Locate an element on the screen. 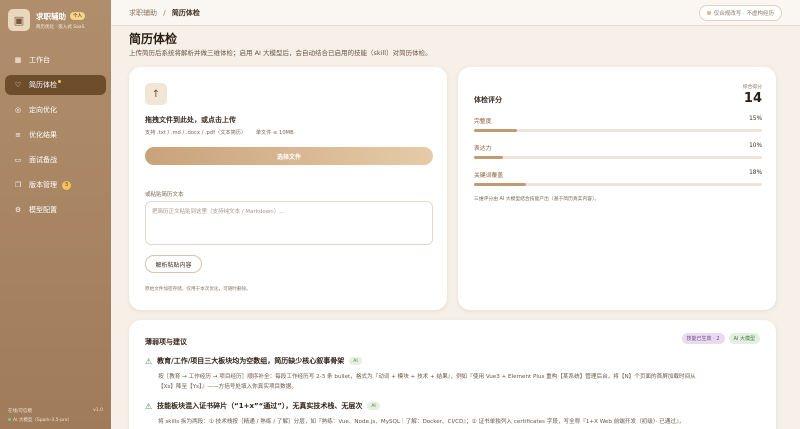 The width and height of the screenshot is (800, 429). sidebar-item-label: 面试备战 is located at coordinates (43, 160).